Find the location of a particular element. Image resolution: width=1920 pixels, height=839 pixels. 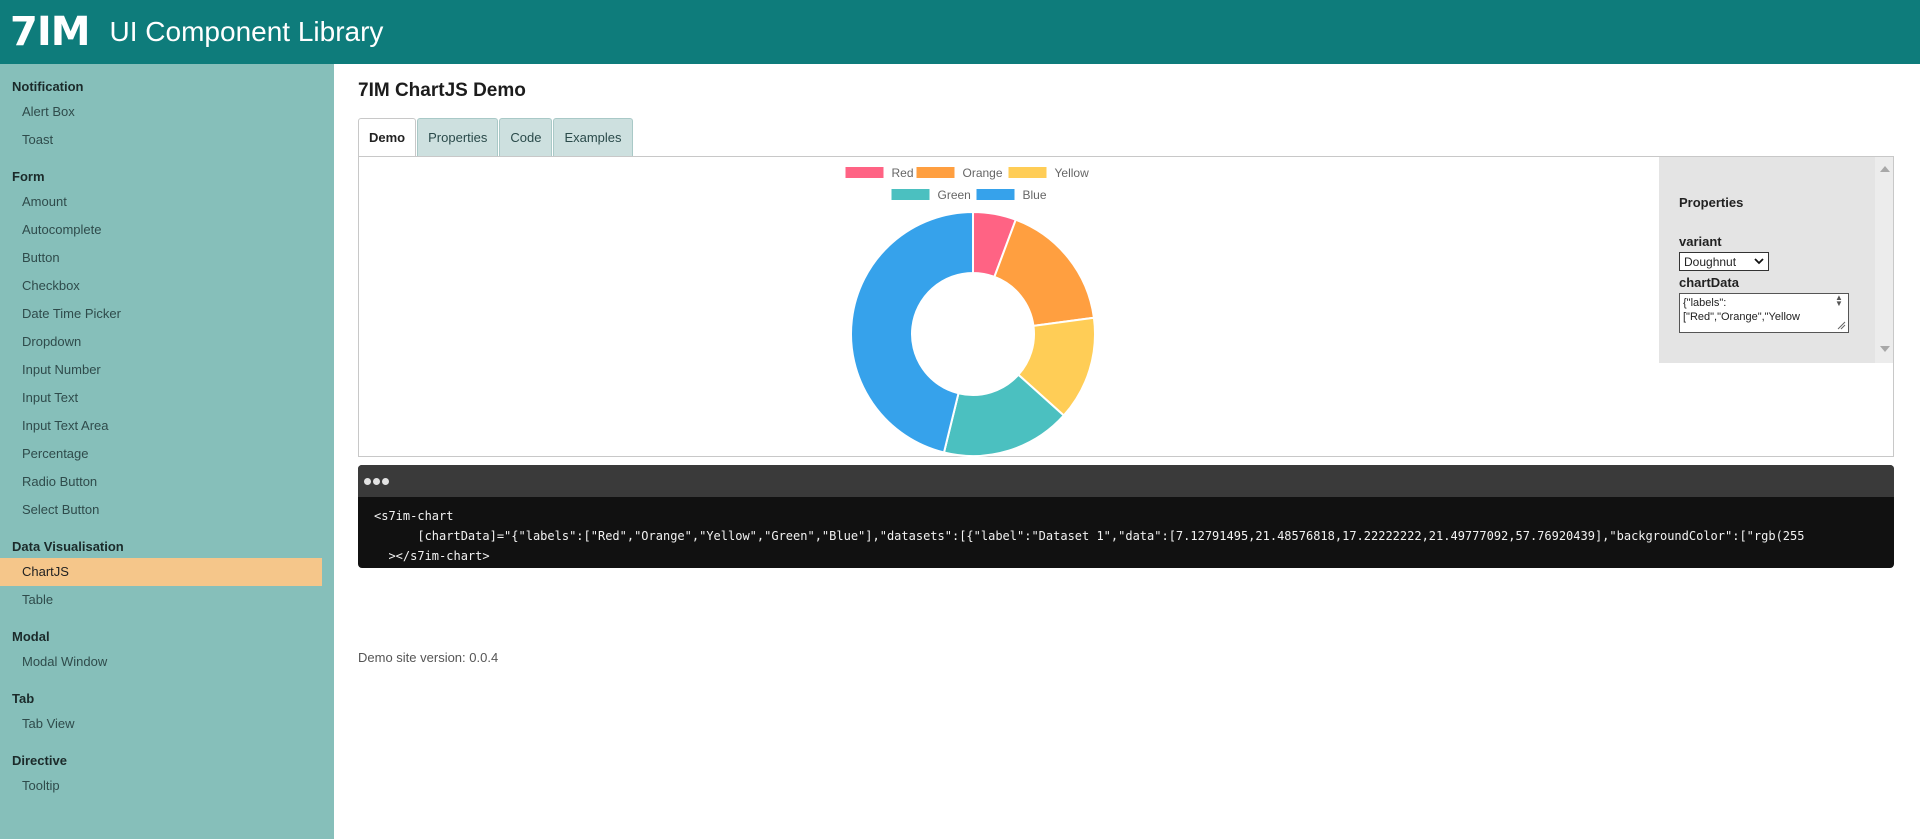

sidebar-section-title: Directive is located at coordinates (39, 760).